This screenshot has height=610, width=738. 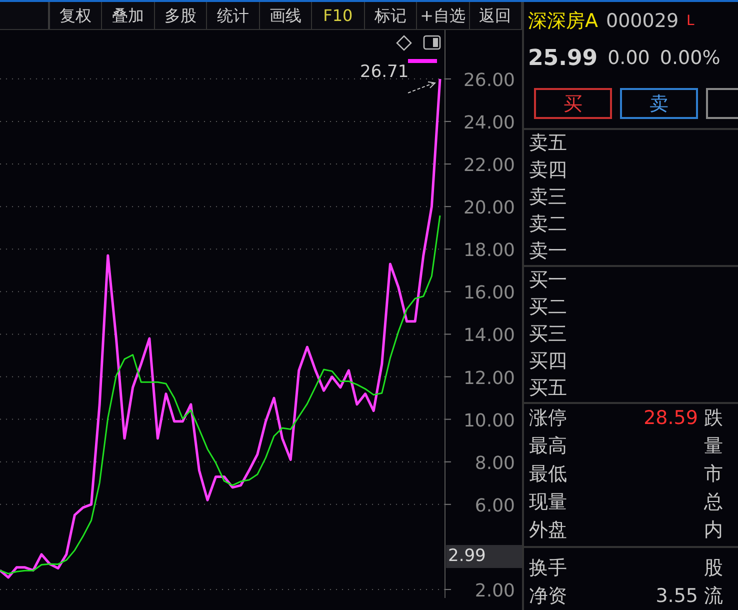 I want to click on bid-level: 买五, so click(x=548, y=388).